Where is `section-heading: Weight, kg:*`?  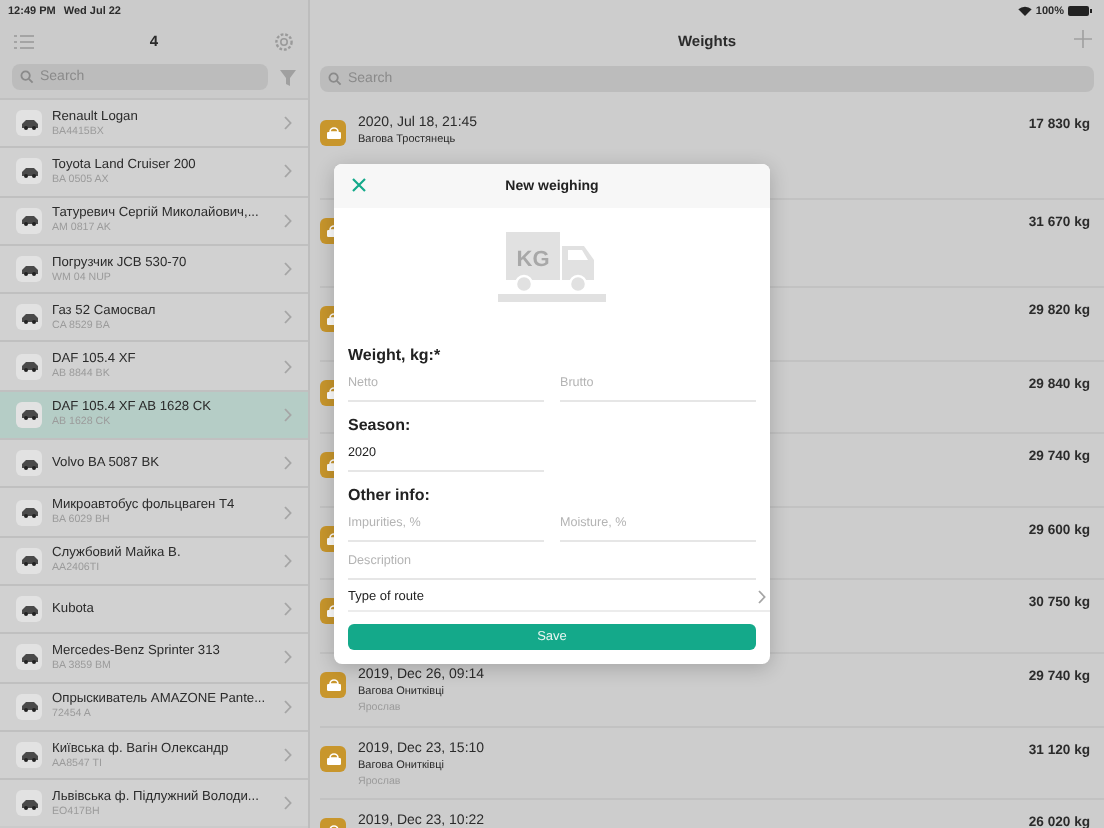
section-heading: Weight, kg:* is located at coordinates (395, 355).